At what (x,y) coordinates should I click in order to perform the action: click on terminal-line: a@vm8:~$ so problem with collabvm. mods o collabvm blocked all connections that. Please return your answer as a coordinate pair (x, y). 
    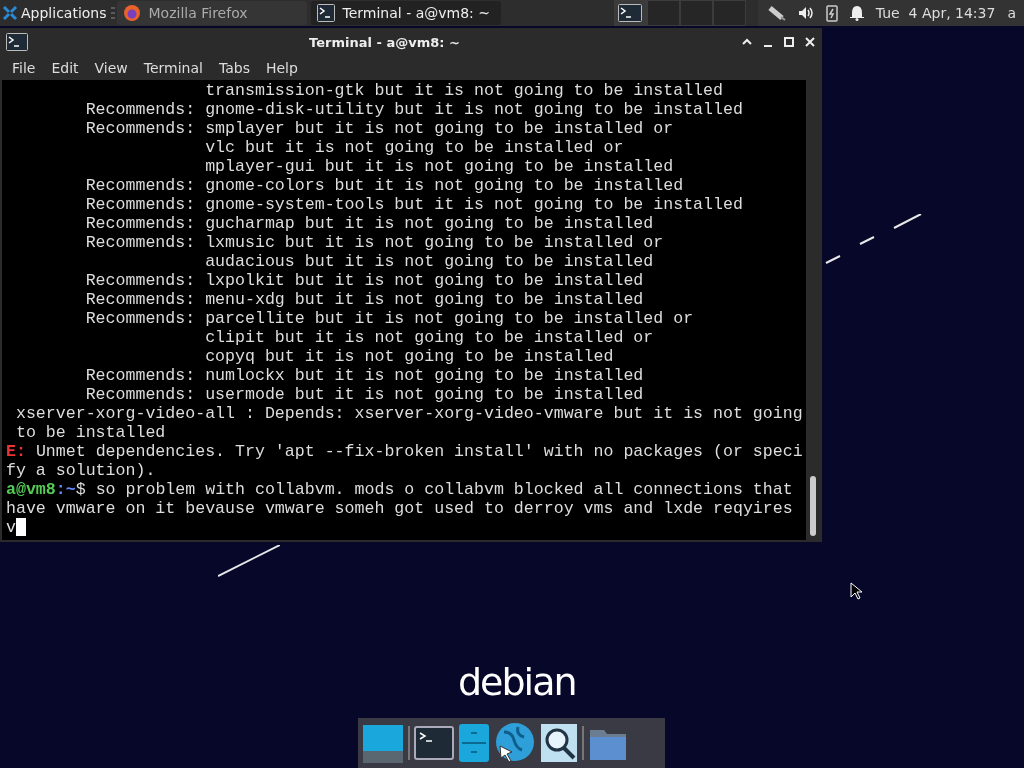
    Looking at the image, I should click on (400, 489).